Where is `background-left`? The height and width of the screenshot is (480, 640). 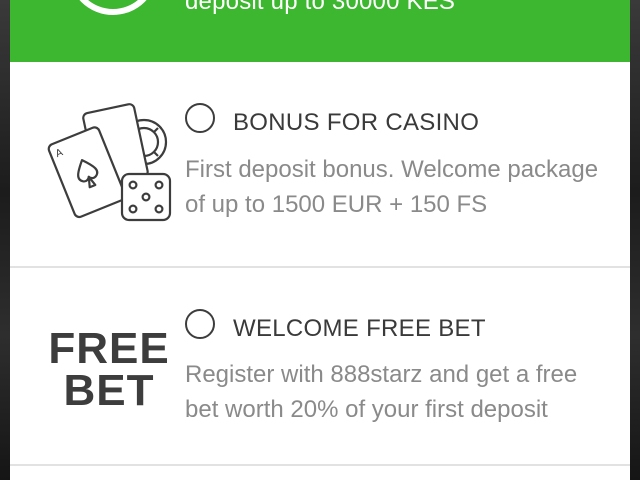 background-left is located at coordinates (5, 240).